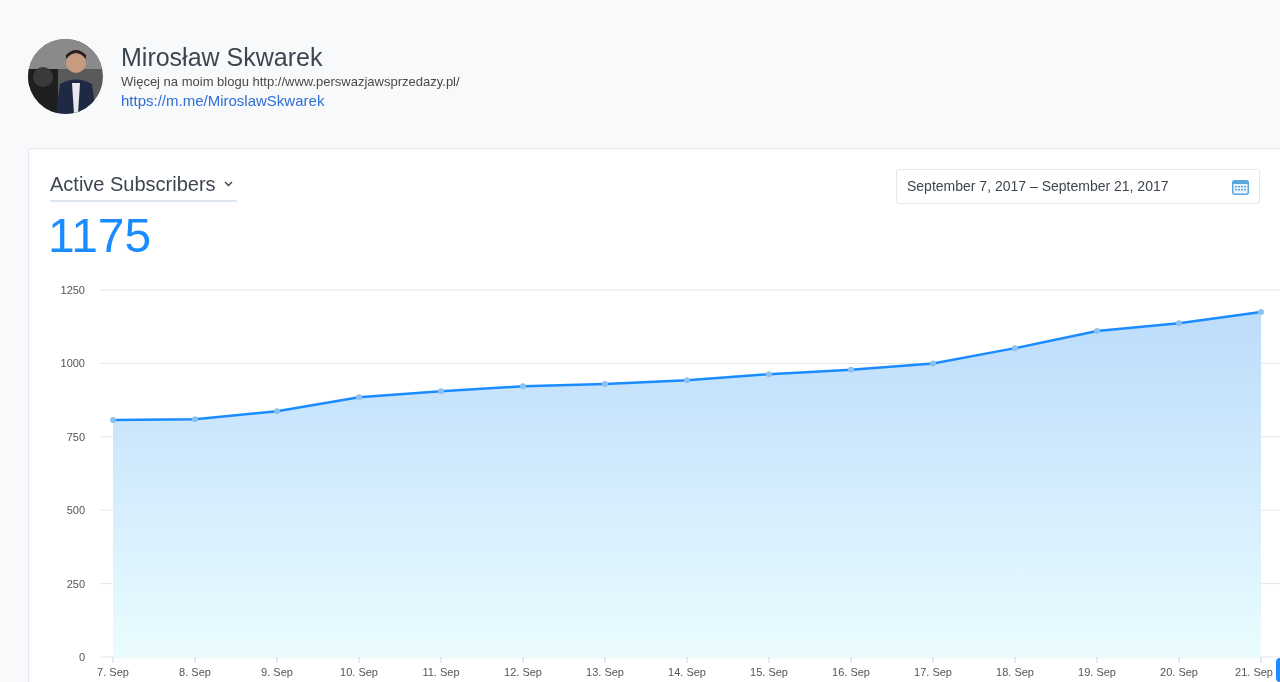 The image size is (1280, 682). I want to click on x-axis-label: 12. Sep, so click(523, 672).